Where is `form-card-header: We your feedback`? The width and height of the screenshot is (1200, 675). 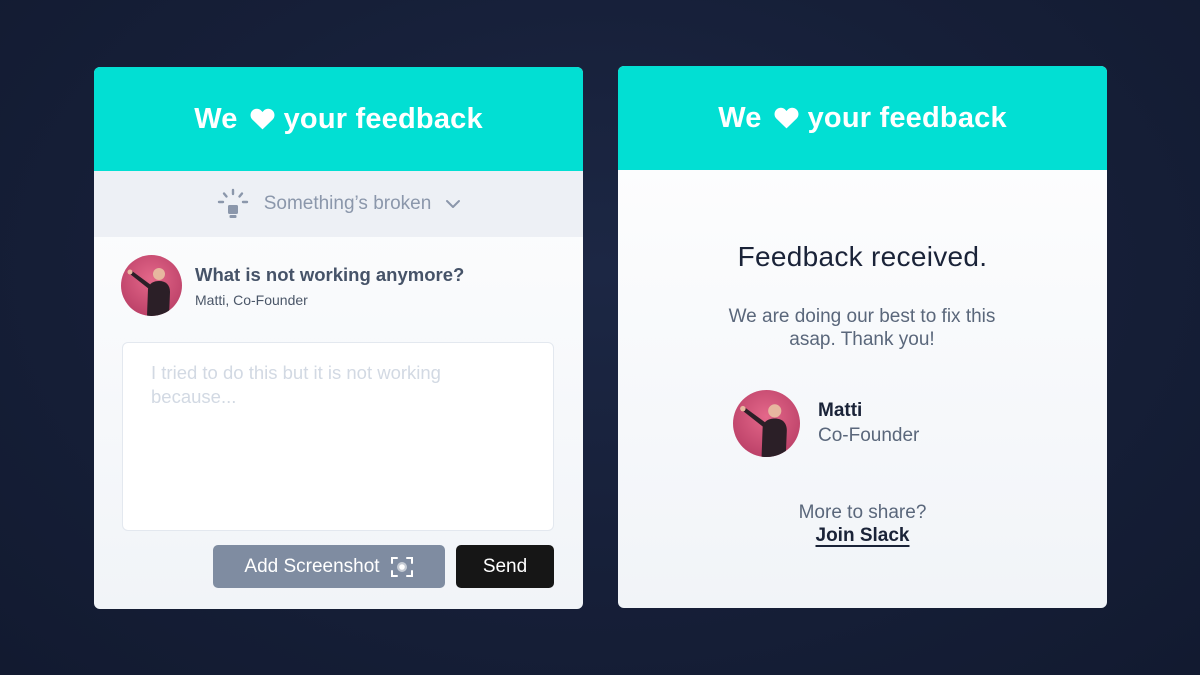 form-card-header: We your feedback is located at coordinates (338, 119).